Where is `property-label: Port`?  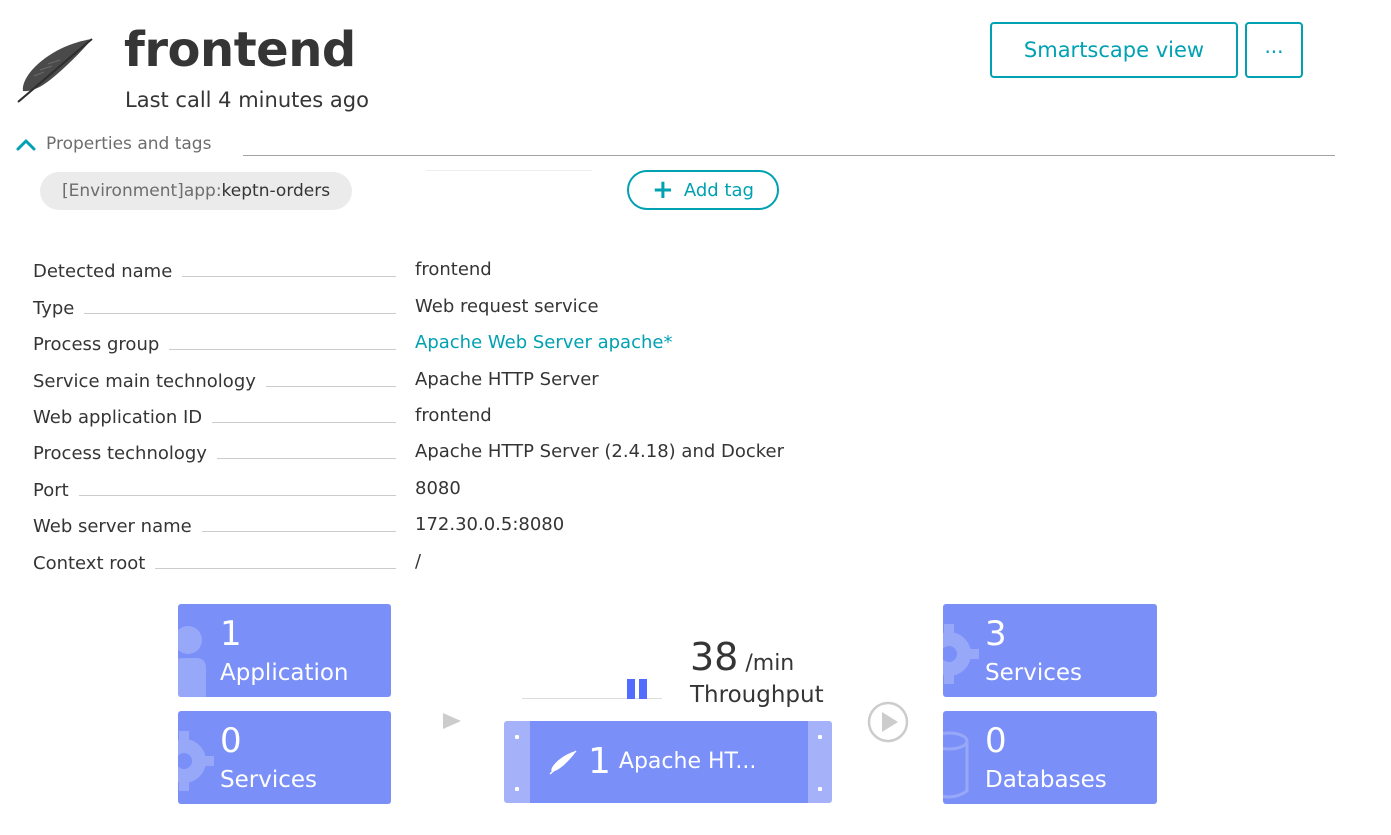
property-label: Port is located at coordinates (56, 490).